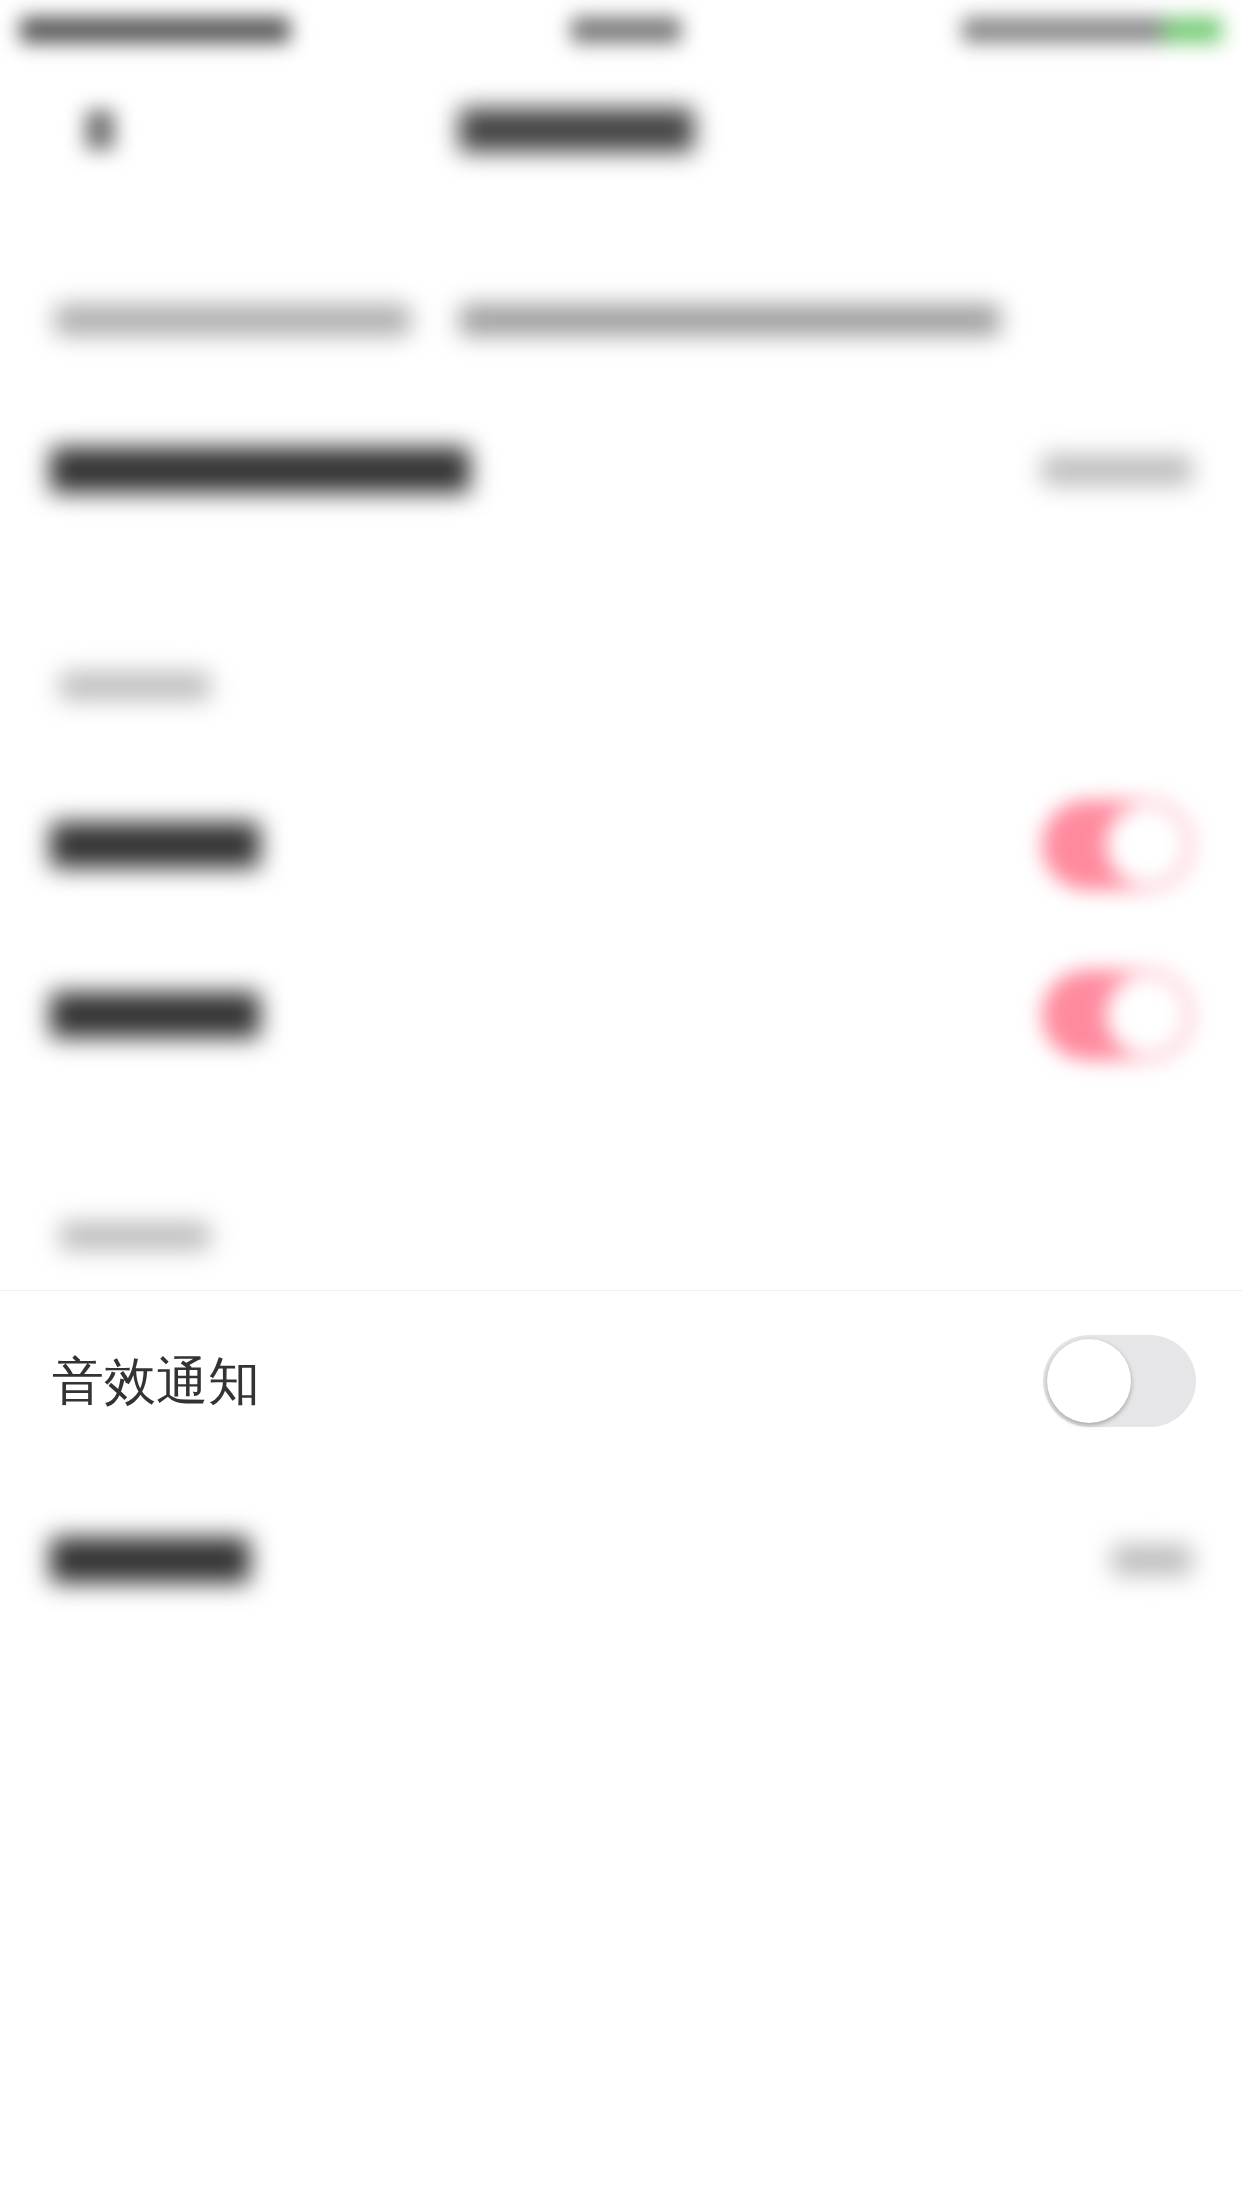 Image resolution: width=1242 pixels, height=2208 pixels. What do you see at coordinates (156, 1381) in the screenshot?
I see `setting-label: 音效通知` at bounding box center [156, 1381].